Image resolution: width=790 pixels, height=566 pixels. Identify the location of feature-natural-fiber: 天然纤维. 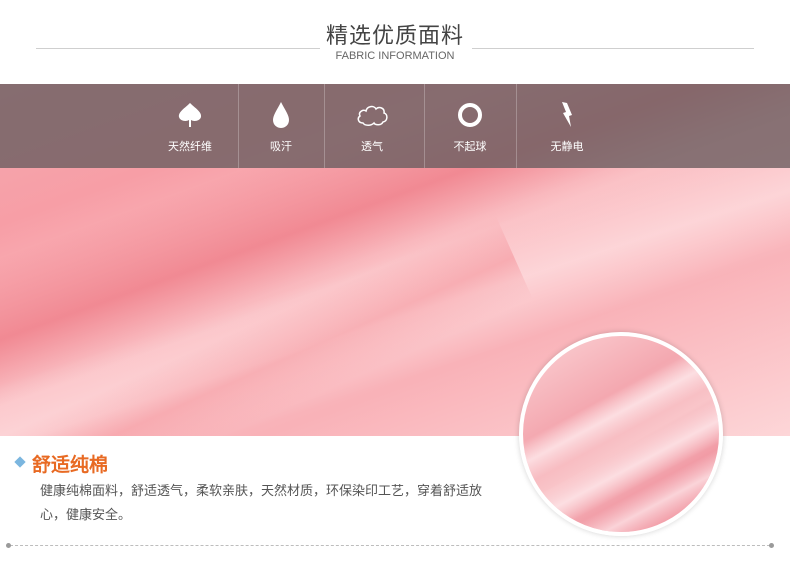
(190, 126).